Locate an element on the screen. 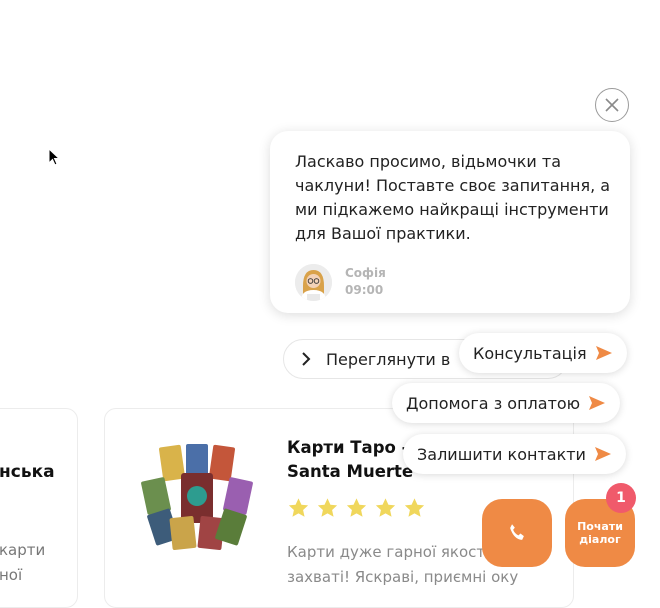  product-card: нська карти ної is located at coordinates (39, 508).